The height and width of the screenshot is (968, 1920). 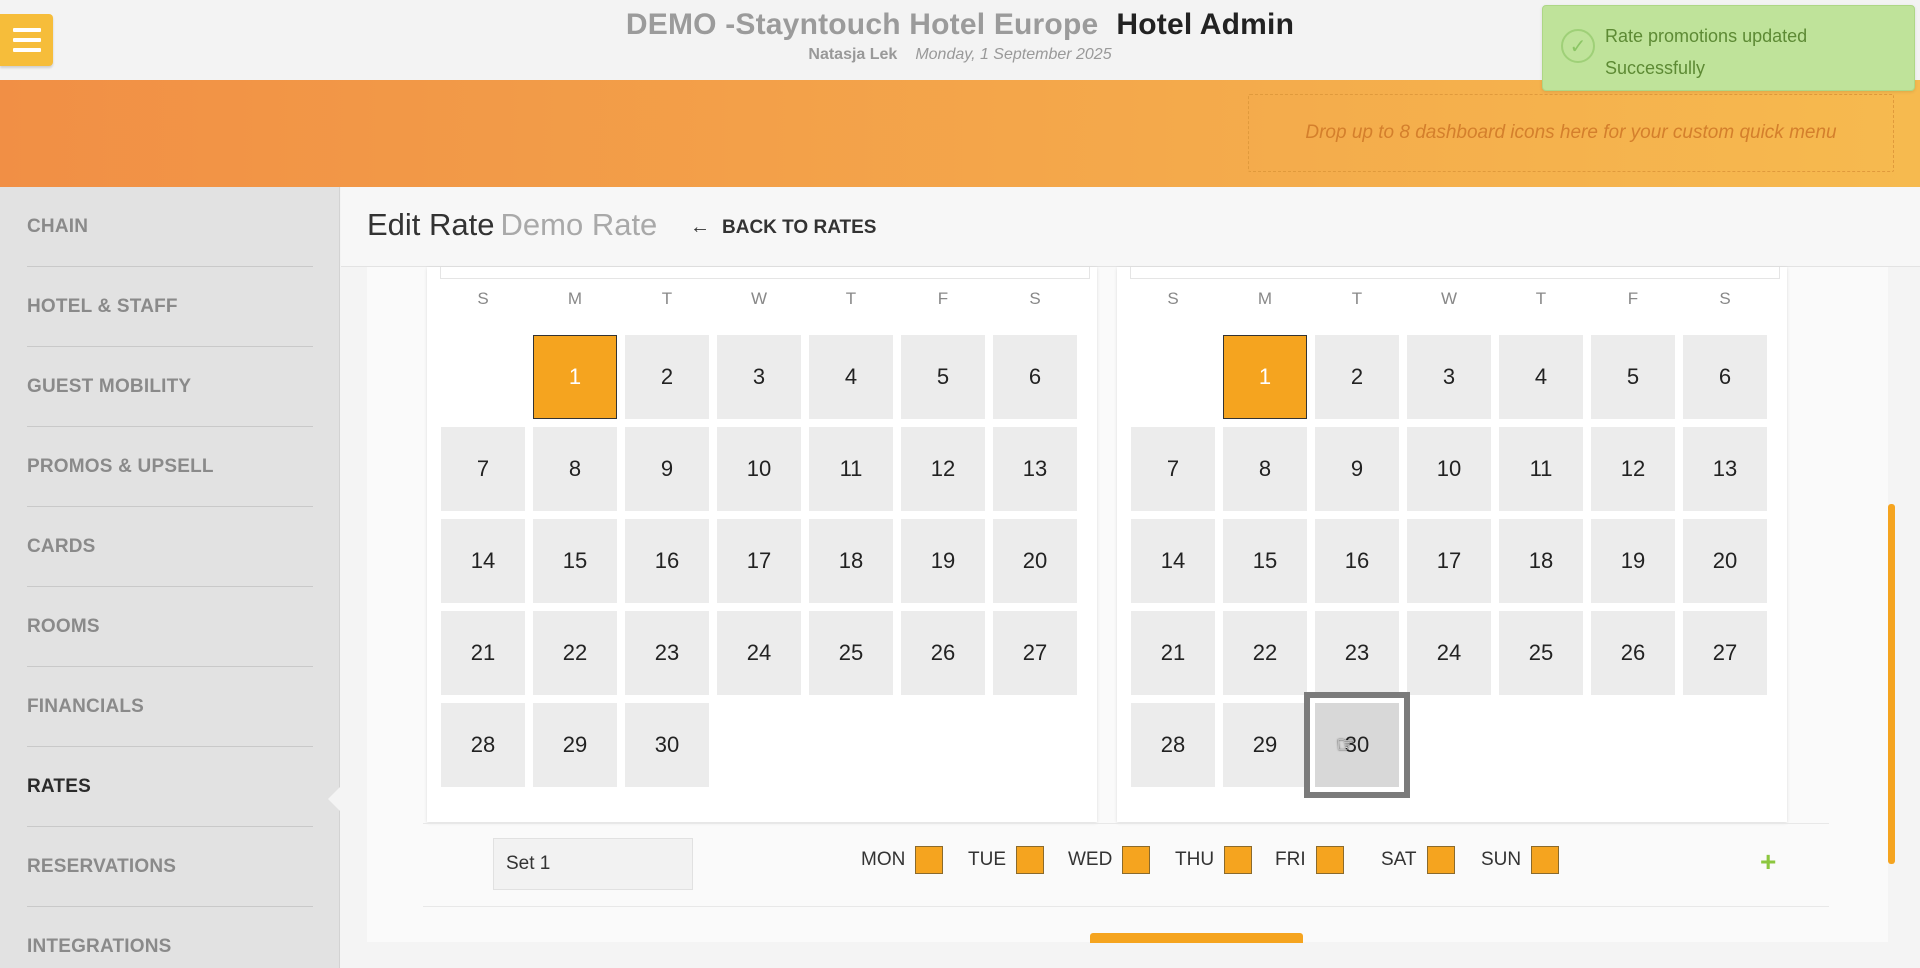 What do you see at coordinates (1013, 54) in the screenshot?
I see `current-date: Monday, 1 September 2025` at bounding box center [1013, 54].